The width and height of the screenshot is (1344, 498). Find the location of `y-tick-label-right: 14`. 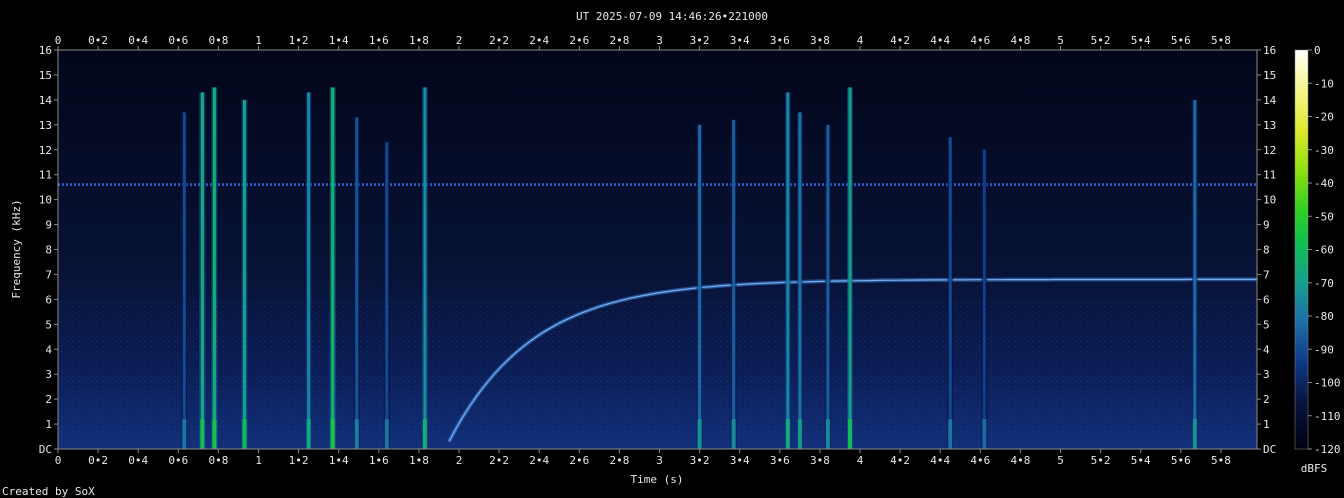

y-tick-label-right: 14 is located at coordinates (1270, 100).